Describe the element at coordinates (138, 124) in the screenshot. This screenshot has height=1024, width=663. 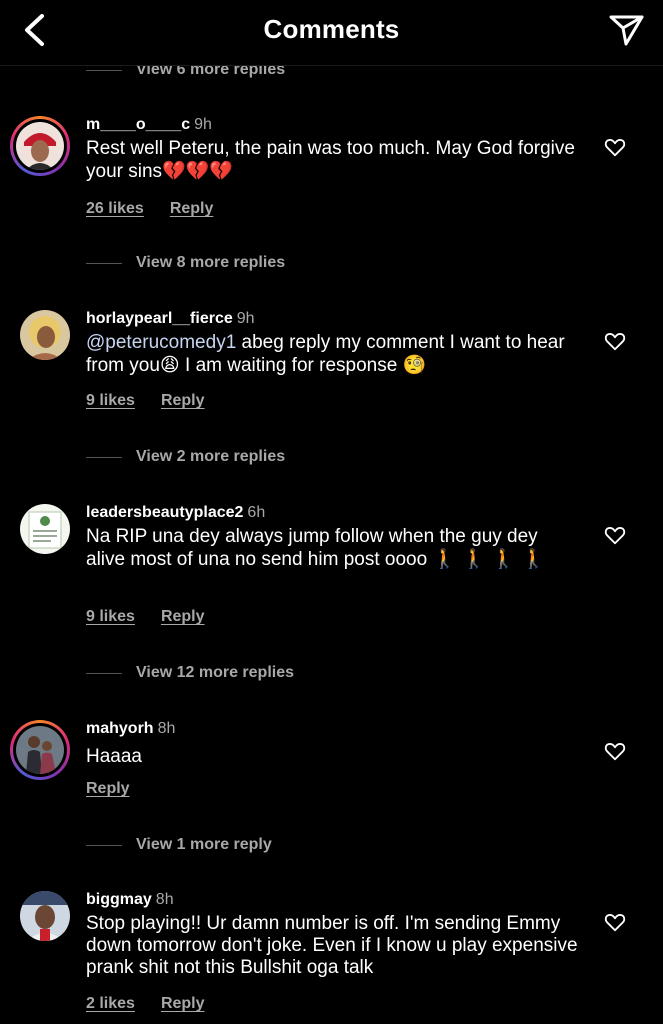
I see `username: m____o____c` at that location.